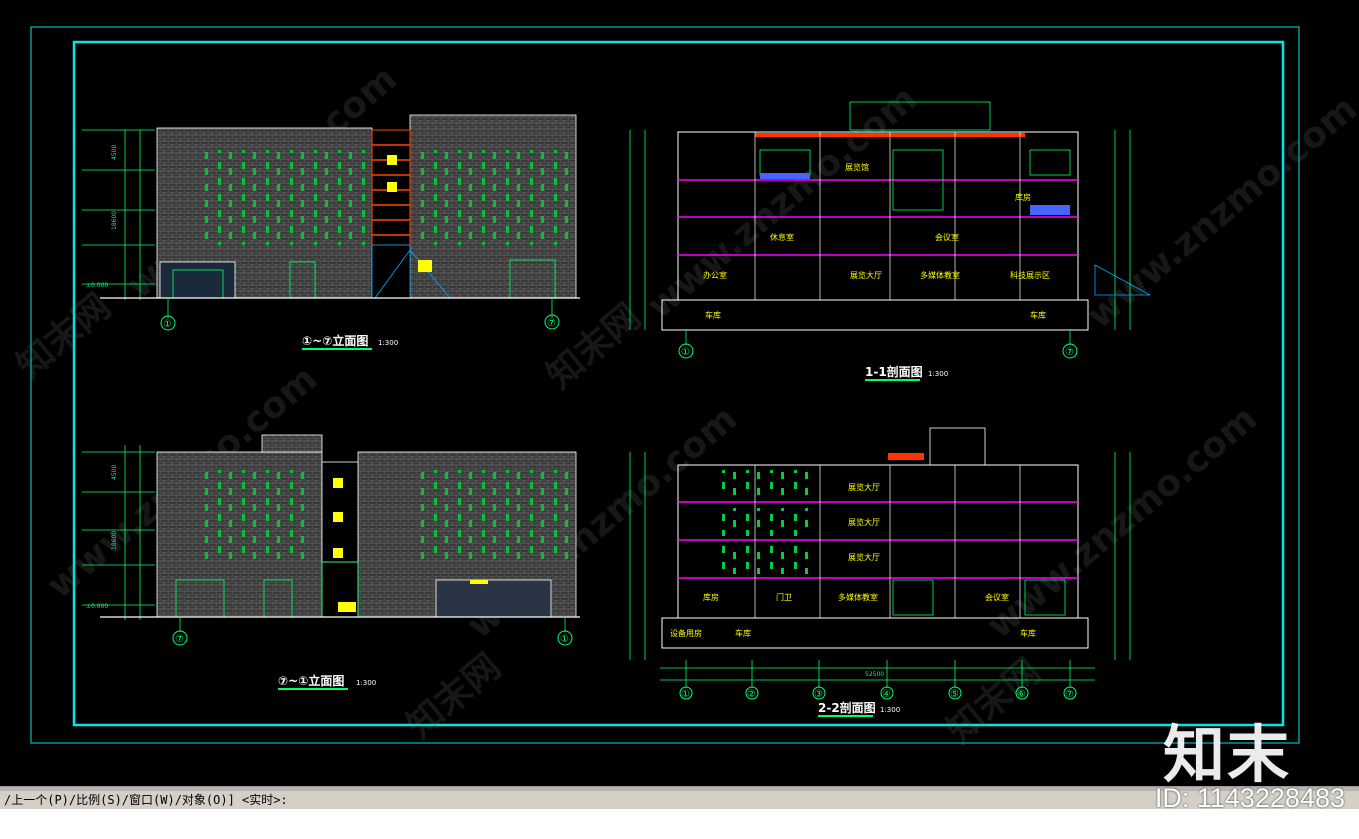 The height and width of the screenshot is (839, 1359). Describe the element at coordinates (1249, 798) in the screenshot. I see `image-id-watermark: ID: 1143228483` at that location.